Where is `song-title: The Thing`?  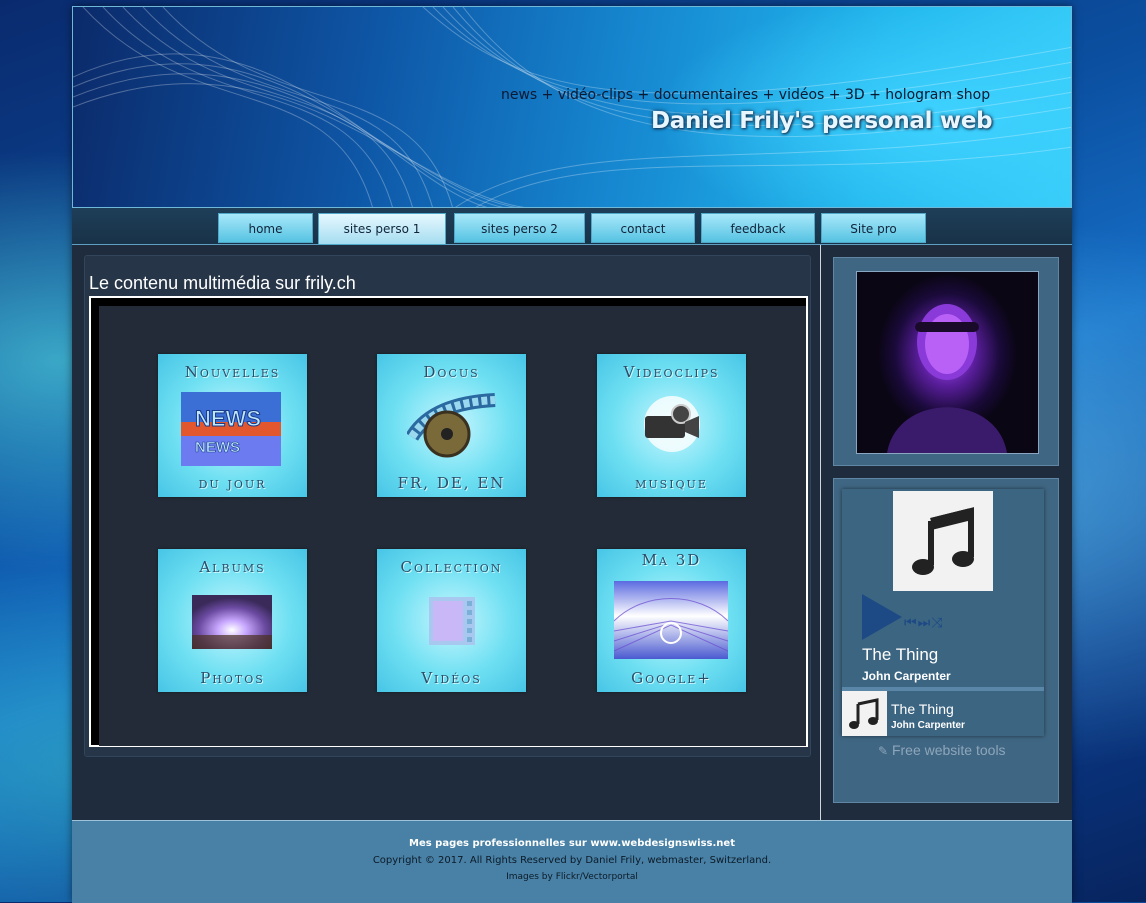 song-title: The Thing is located at coordinates (900, 654).